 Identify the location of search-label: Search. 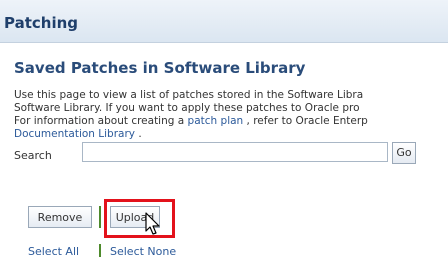
(33, 155).